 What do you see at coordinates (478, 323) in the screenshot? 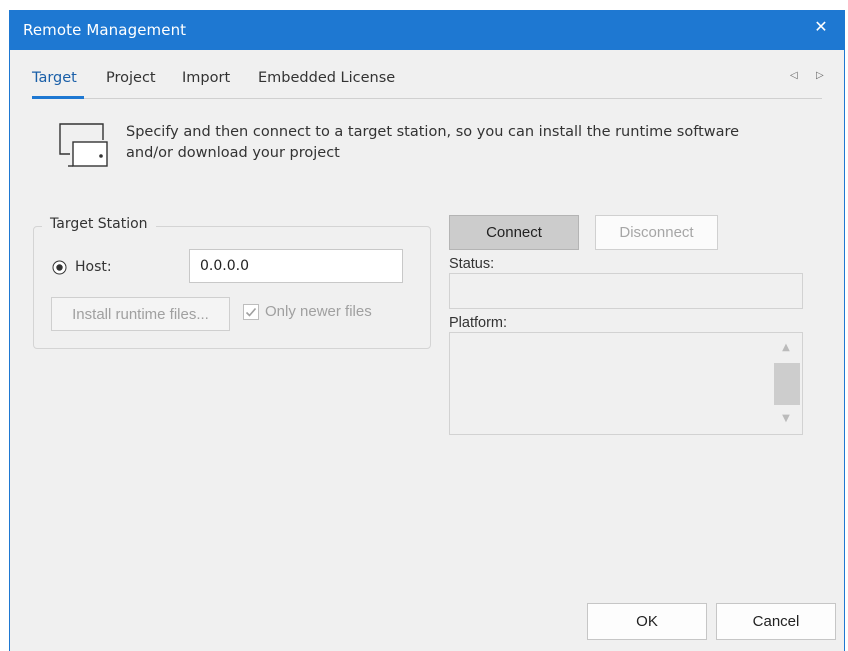
I see `platform-label: Platform:` at bounding box center [478, 323].